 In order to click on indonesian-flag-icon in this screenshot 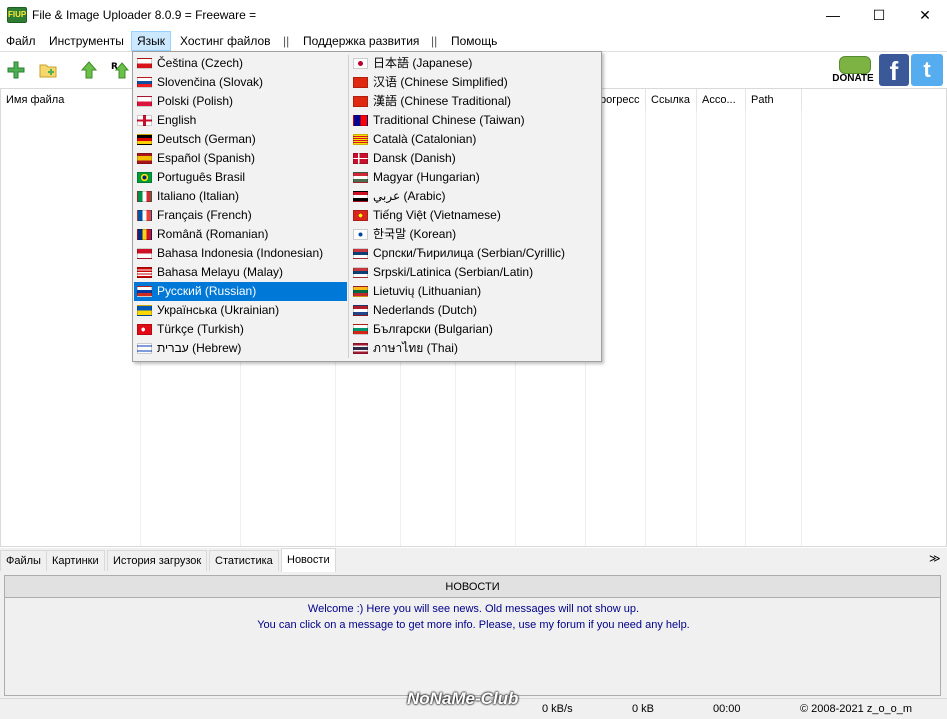, I will do `click(144, 253)`.